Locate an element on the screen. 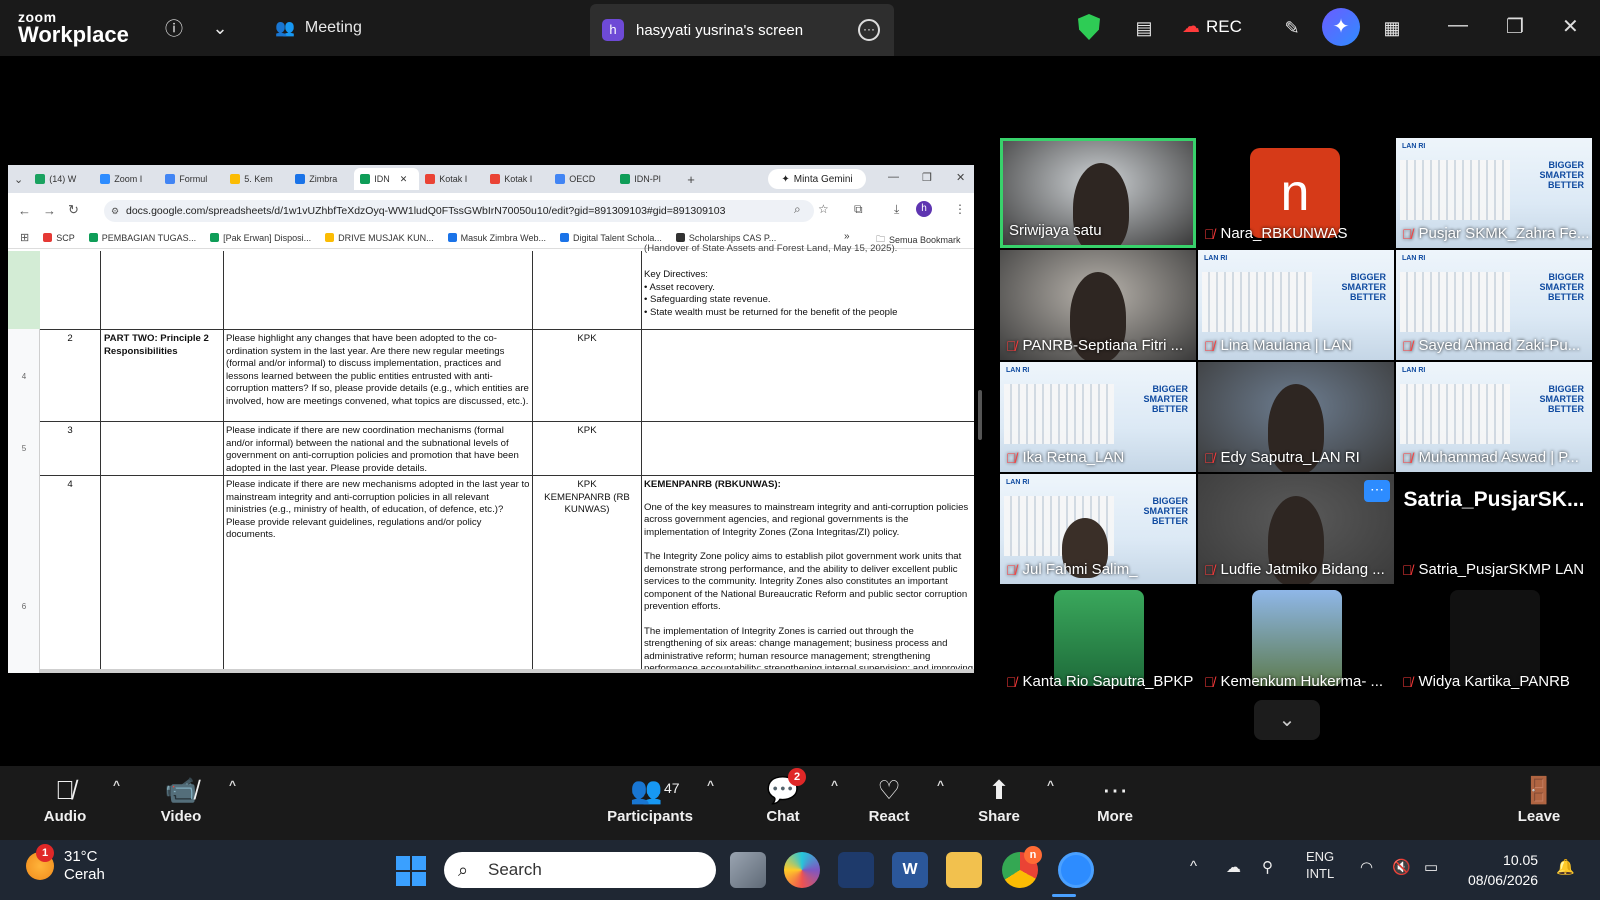 This screenshot has width=1600, height=900. share-options-caret-icon: ^ is located at coordinates (1050, 785).